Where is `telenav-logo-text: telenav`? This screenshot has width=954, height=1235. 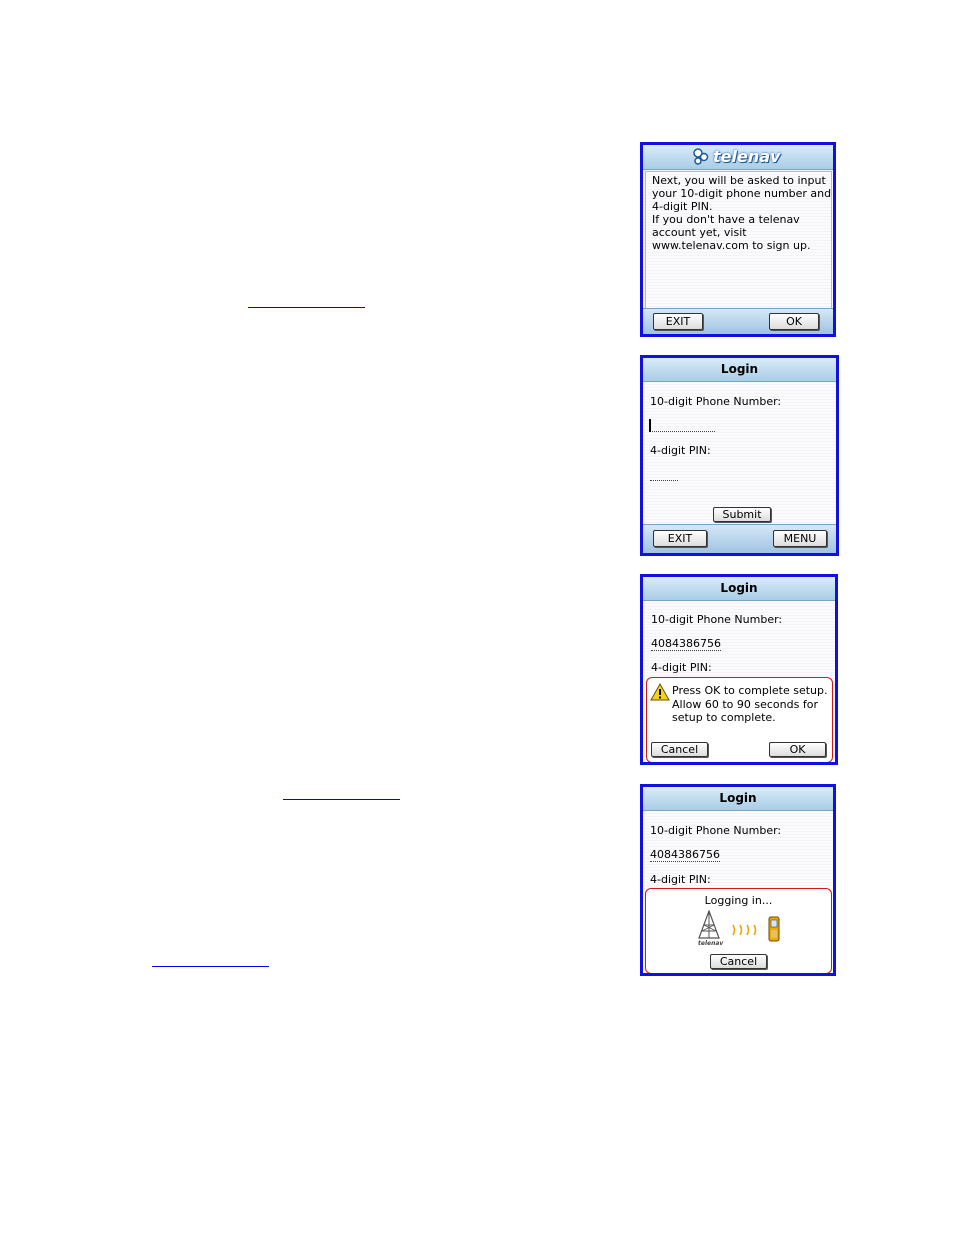
telenav-logo-text: telenav is located at coordinates (747, 156).